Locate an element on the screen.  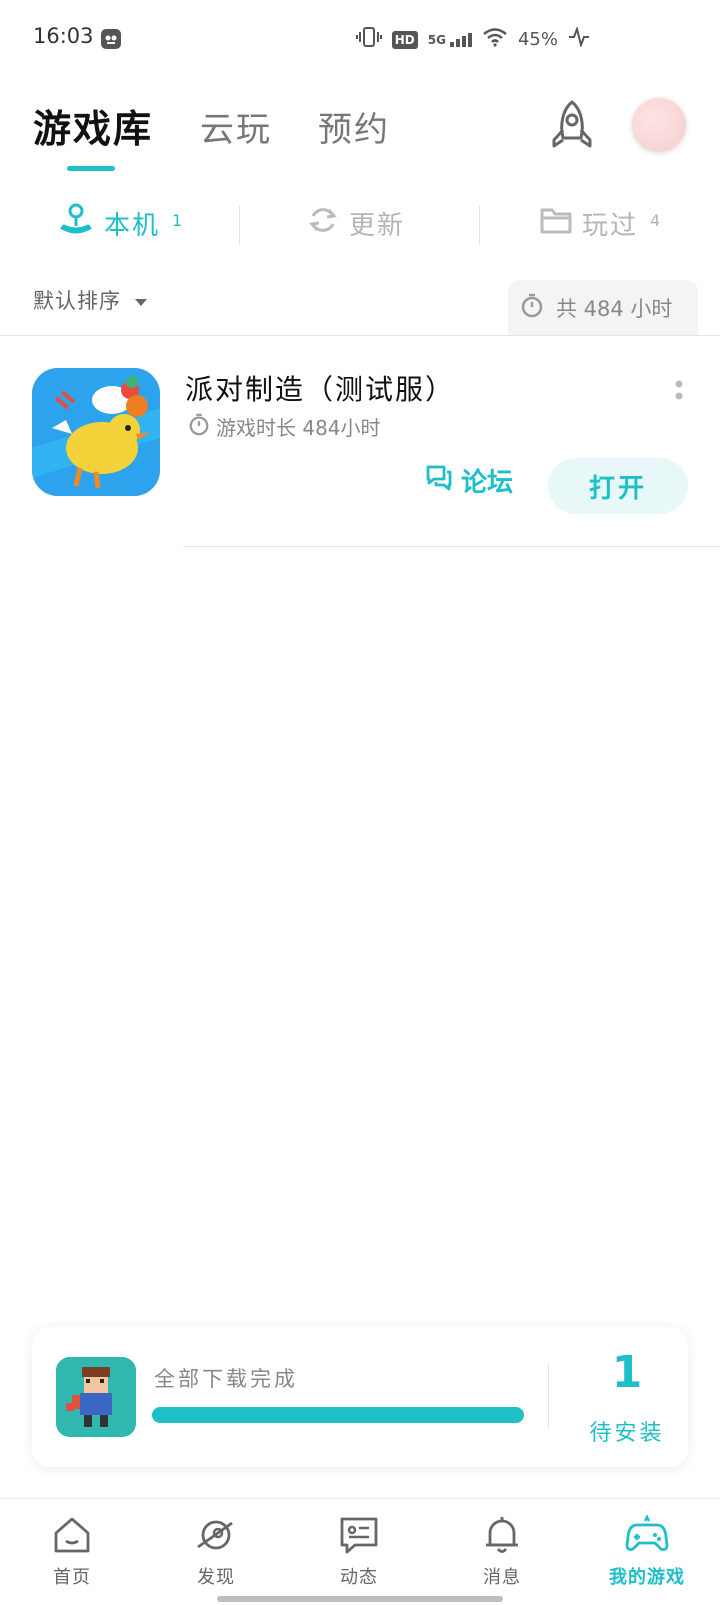
sub-tabs: 本机 1 更新 玩过 4 is located at coordinates (360, 223).